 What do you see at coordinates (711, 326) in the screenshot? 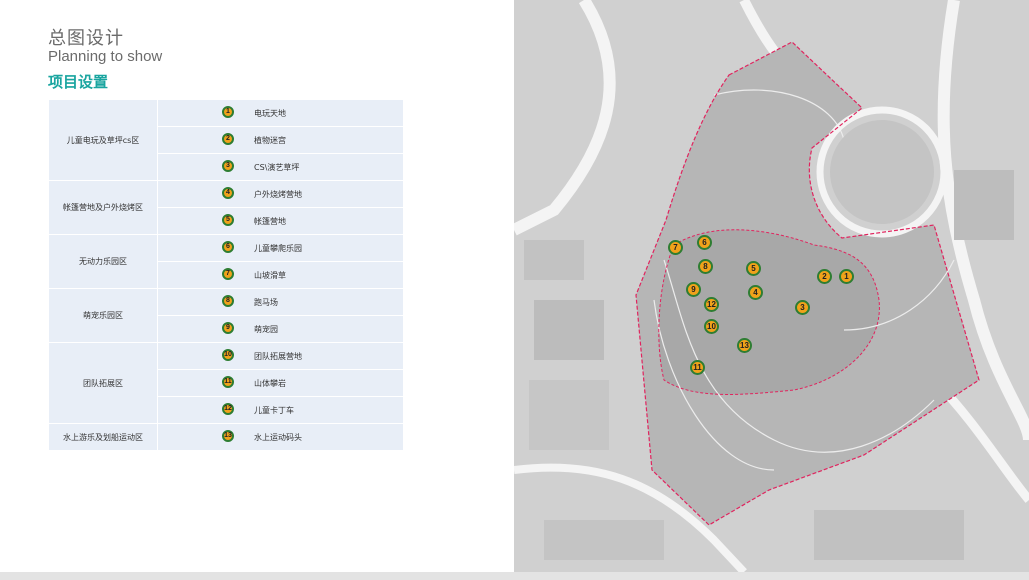
I see `map-marker: 10` at bounding box center [711, 326].